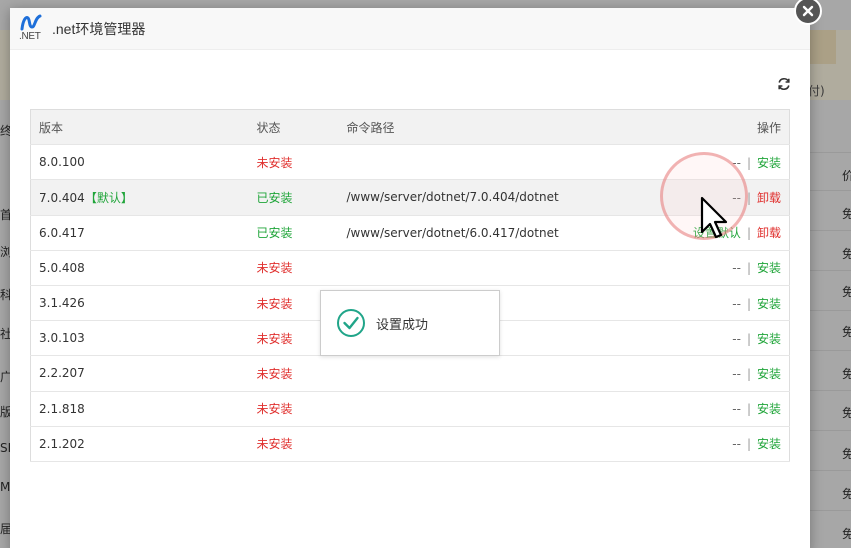 The width and height of the screenshot is (851, 548). I want to click on success-toast: 设置成功, so click(410, 323).